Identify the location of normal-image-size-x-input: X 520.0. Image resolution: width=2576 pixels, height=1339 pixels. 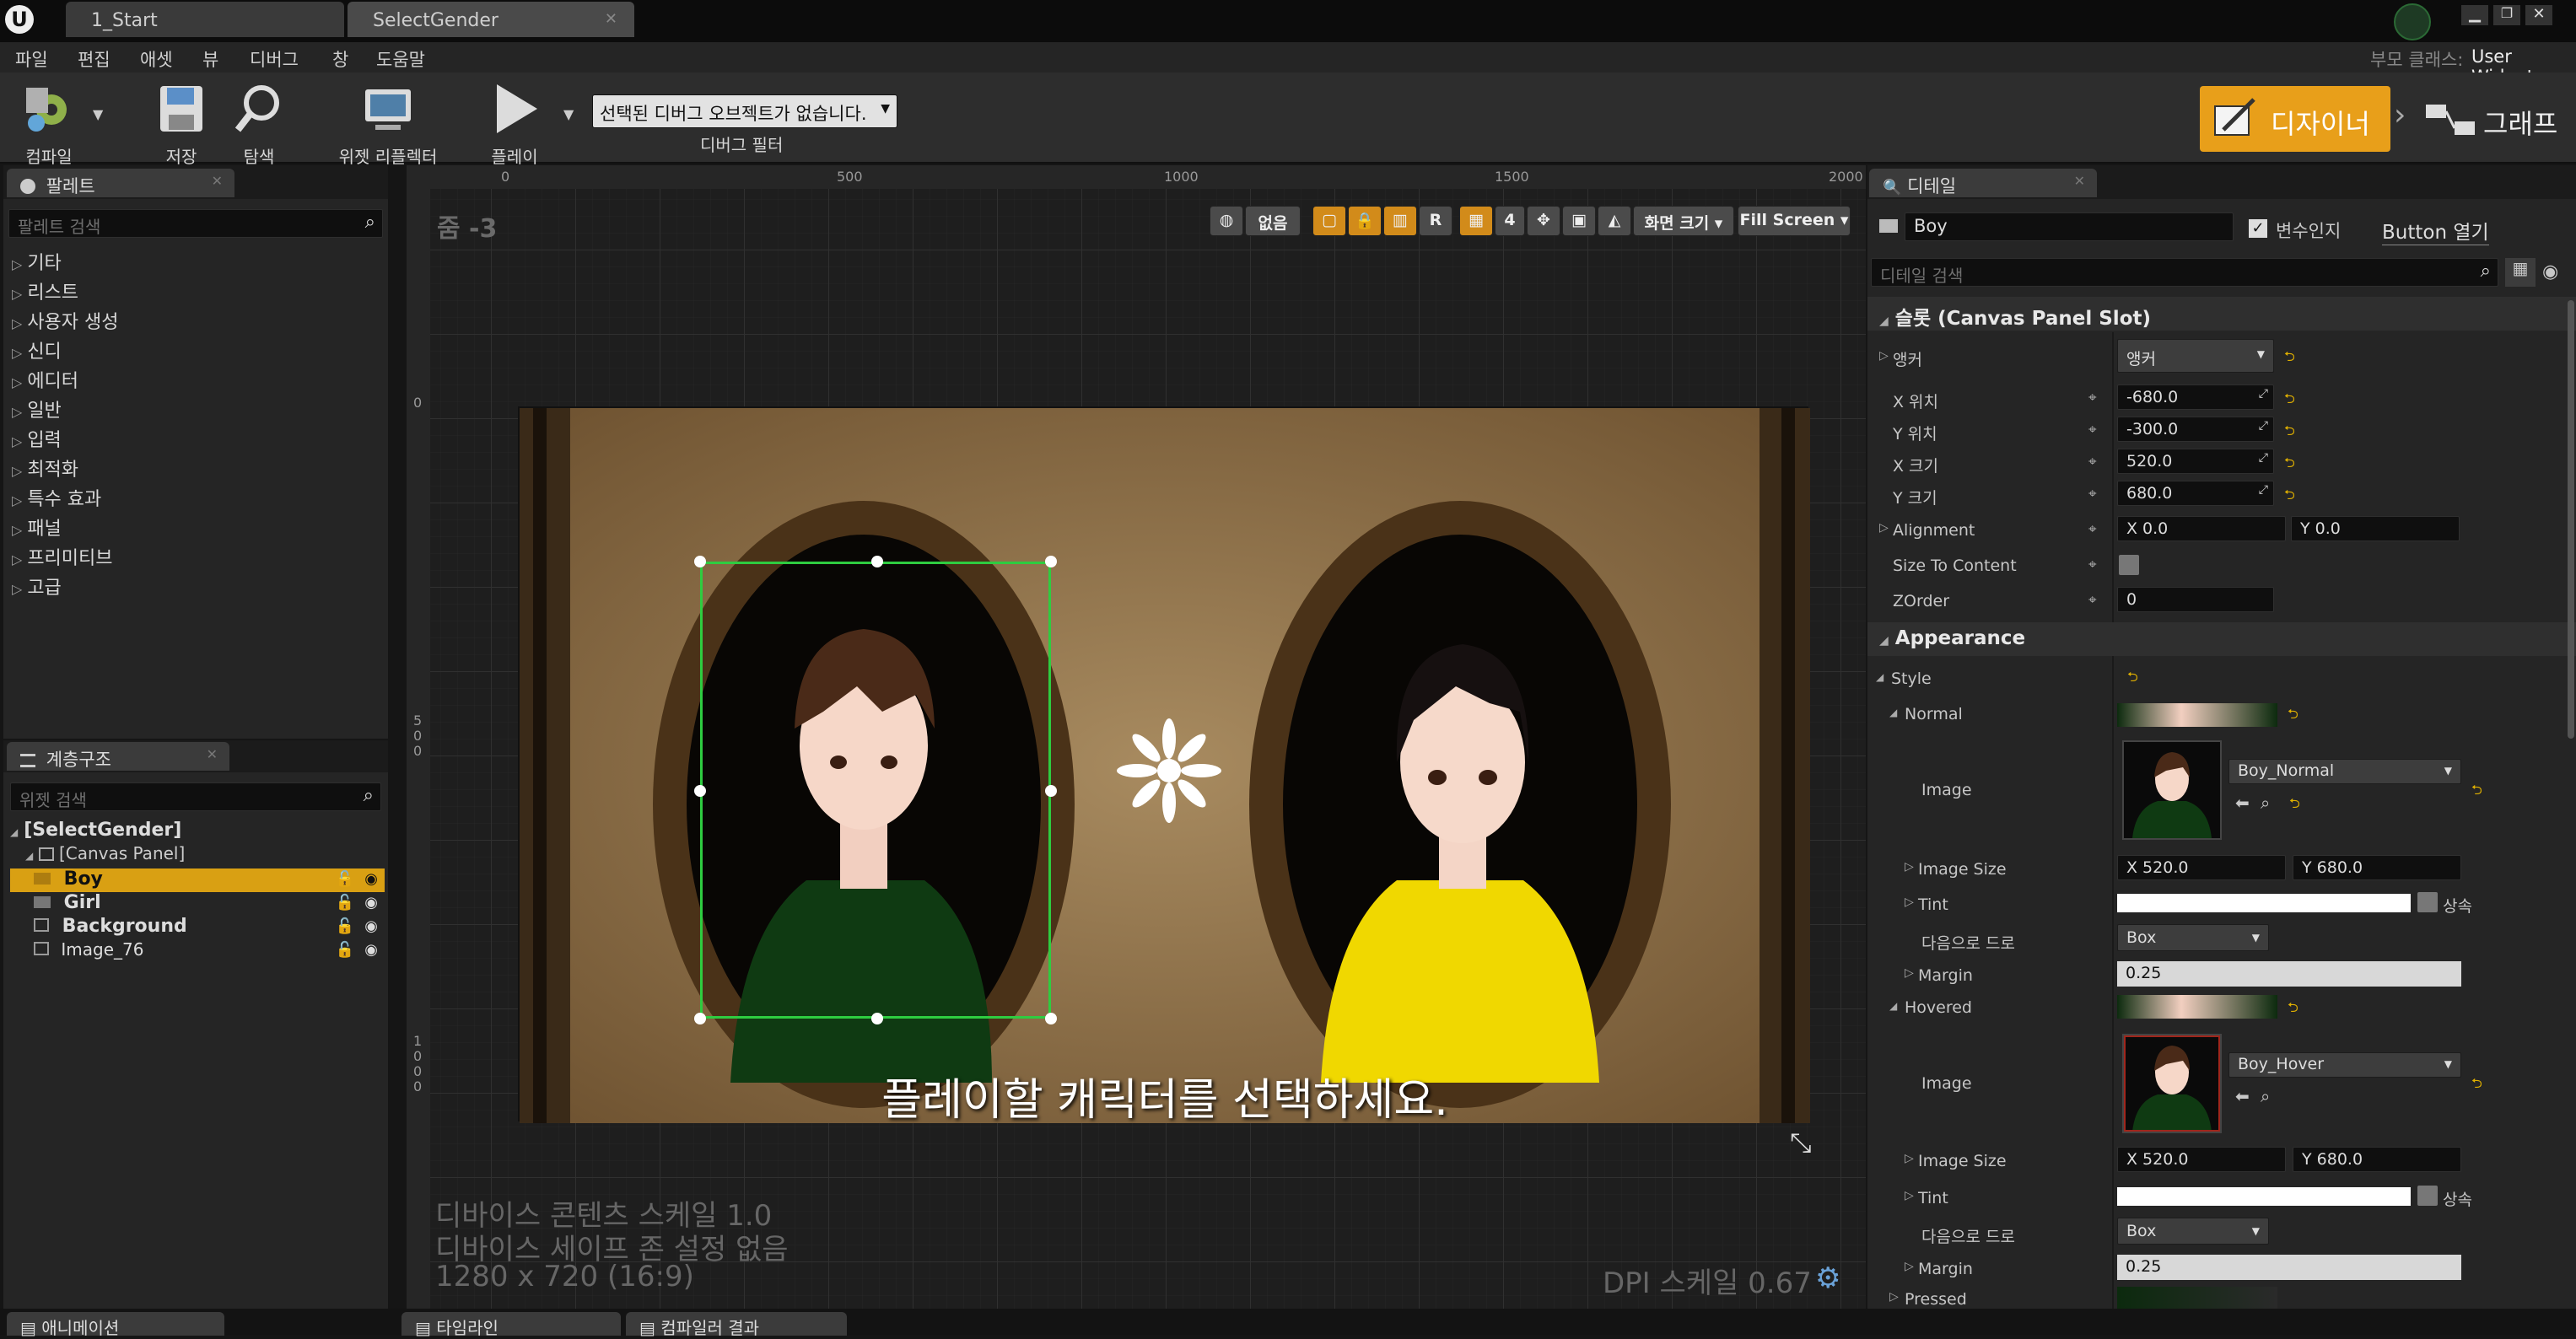
(2201, 867).